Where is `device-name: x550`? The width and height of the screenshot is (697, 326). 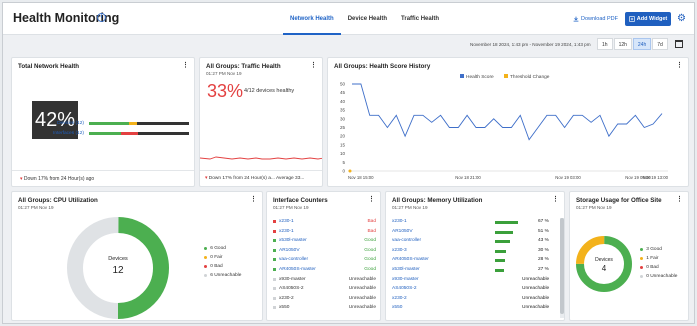
device-name: x550 is located at coordinates (397, 307).